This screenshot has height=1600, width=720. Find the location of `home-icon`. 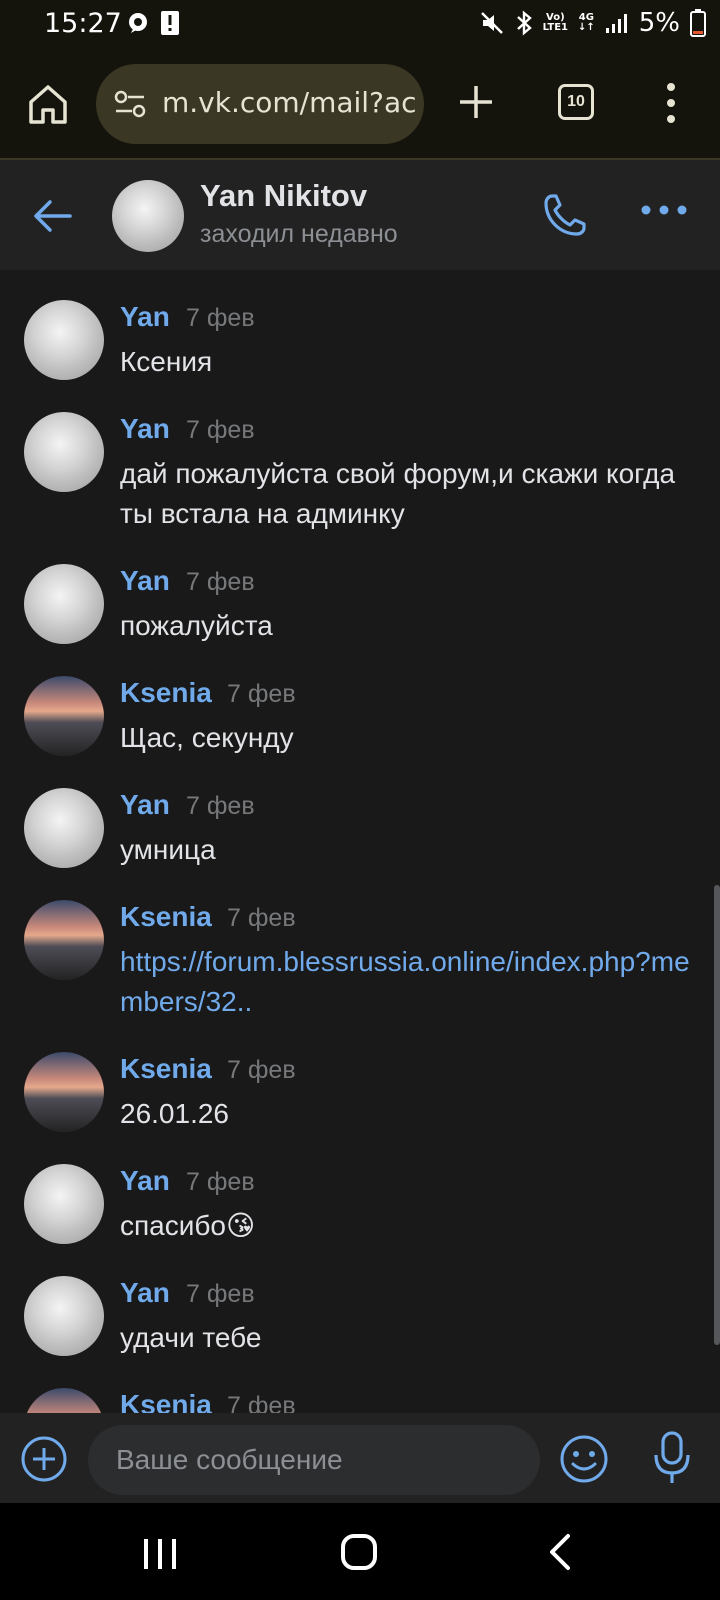

home-icon is located at coordinates (48, 104).